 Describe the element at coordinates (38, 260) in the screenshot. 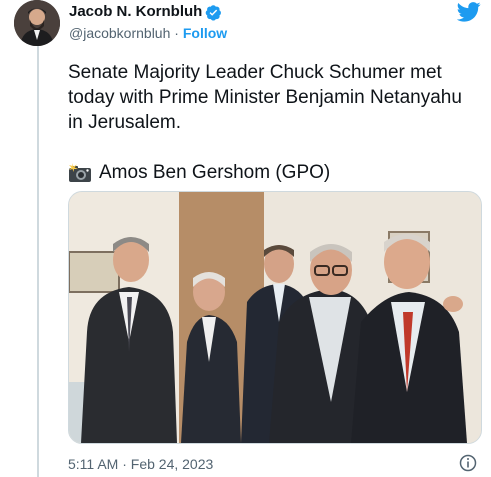

I see `thread-line` at that location.